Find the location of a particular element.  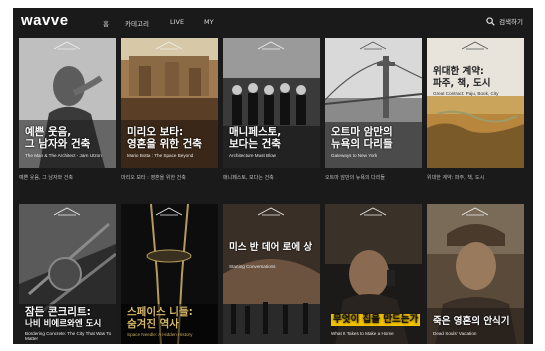

poster: 죽은 영혼의 안식기 Dead Souls' Vacation is located at coordinates (475, 274).